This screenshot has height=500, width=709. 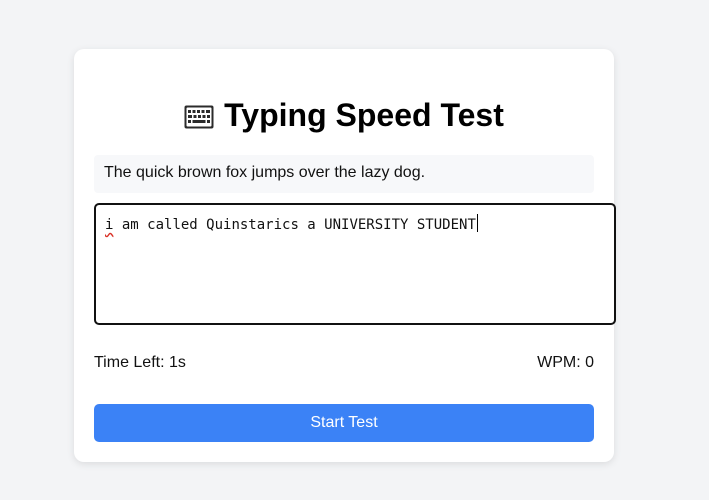 I want to click on text-caret, so click(x=477, y=223).